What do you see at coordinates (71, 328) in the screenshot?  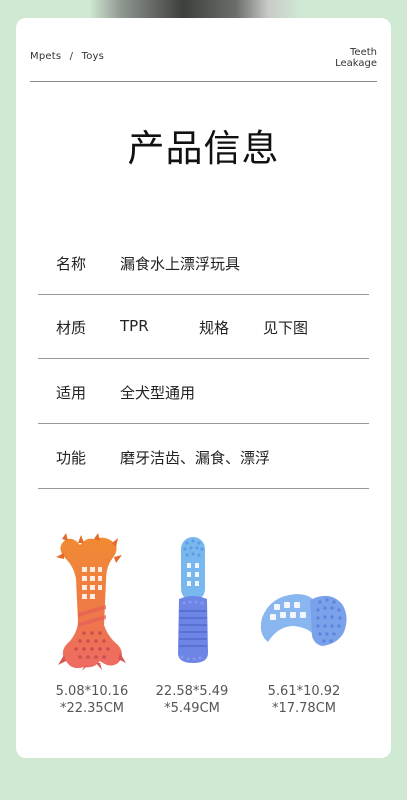 I see `spec-label: 材质` at bounding box center [71, 328].